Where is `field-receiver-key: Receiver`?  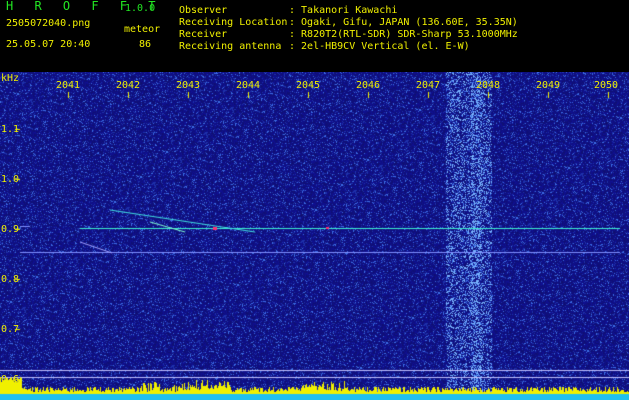 field-receiver-key: Receiver is located at coordinates (203, 34).